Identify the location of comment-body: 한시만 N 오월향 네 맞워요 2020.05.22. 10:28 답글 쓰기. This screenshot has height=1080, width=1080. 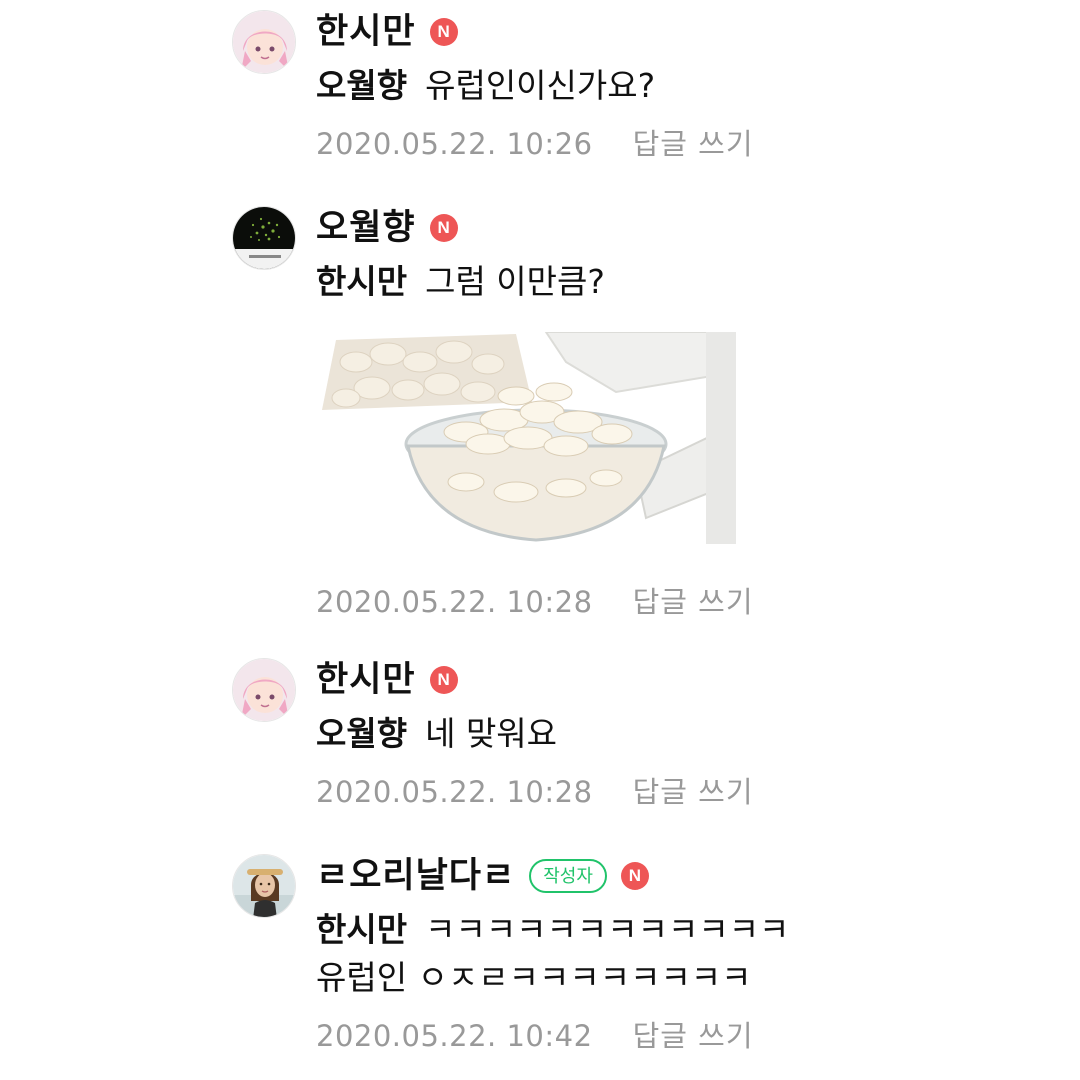
(666, 735).